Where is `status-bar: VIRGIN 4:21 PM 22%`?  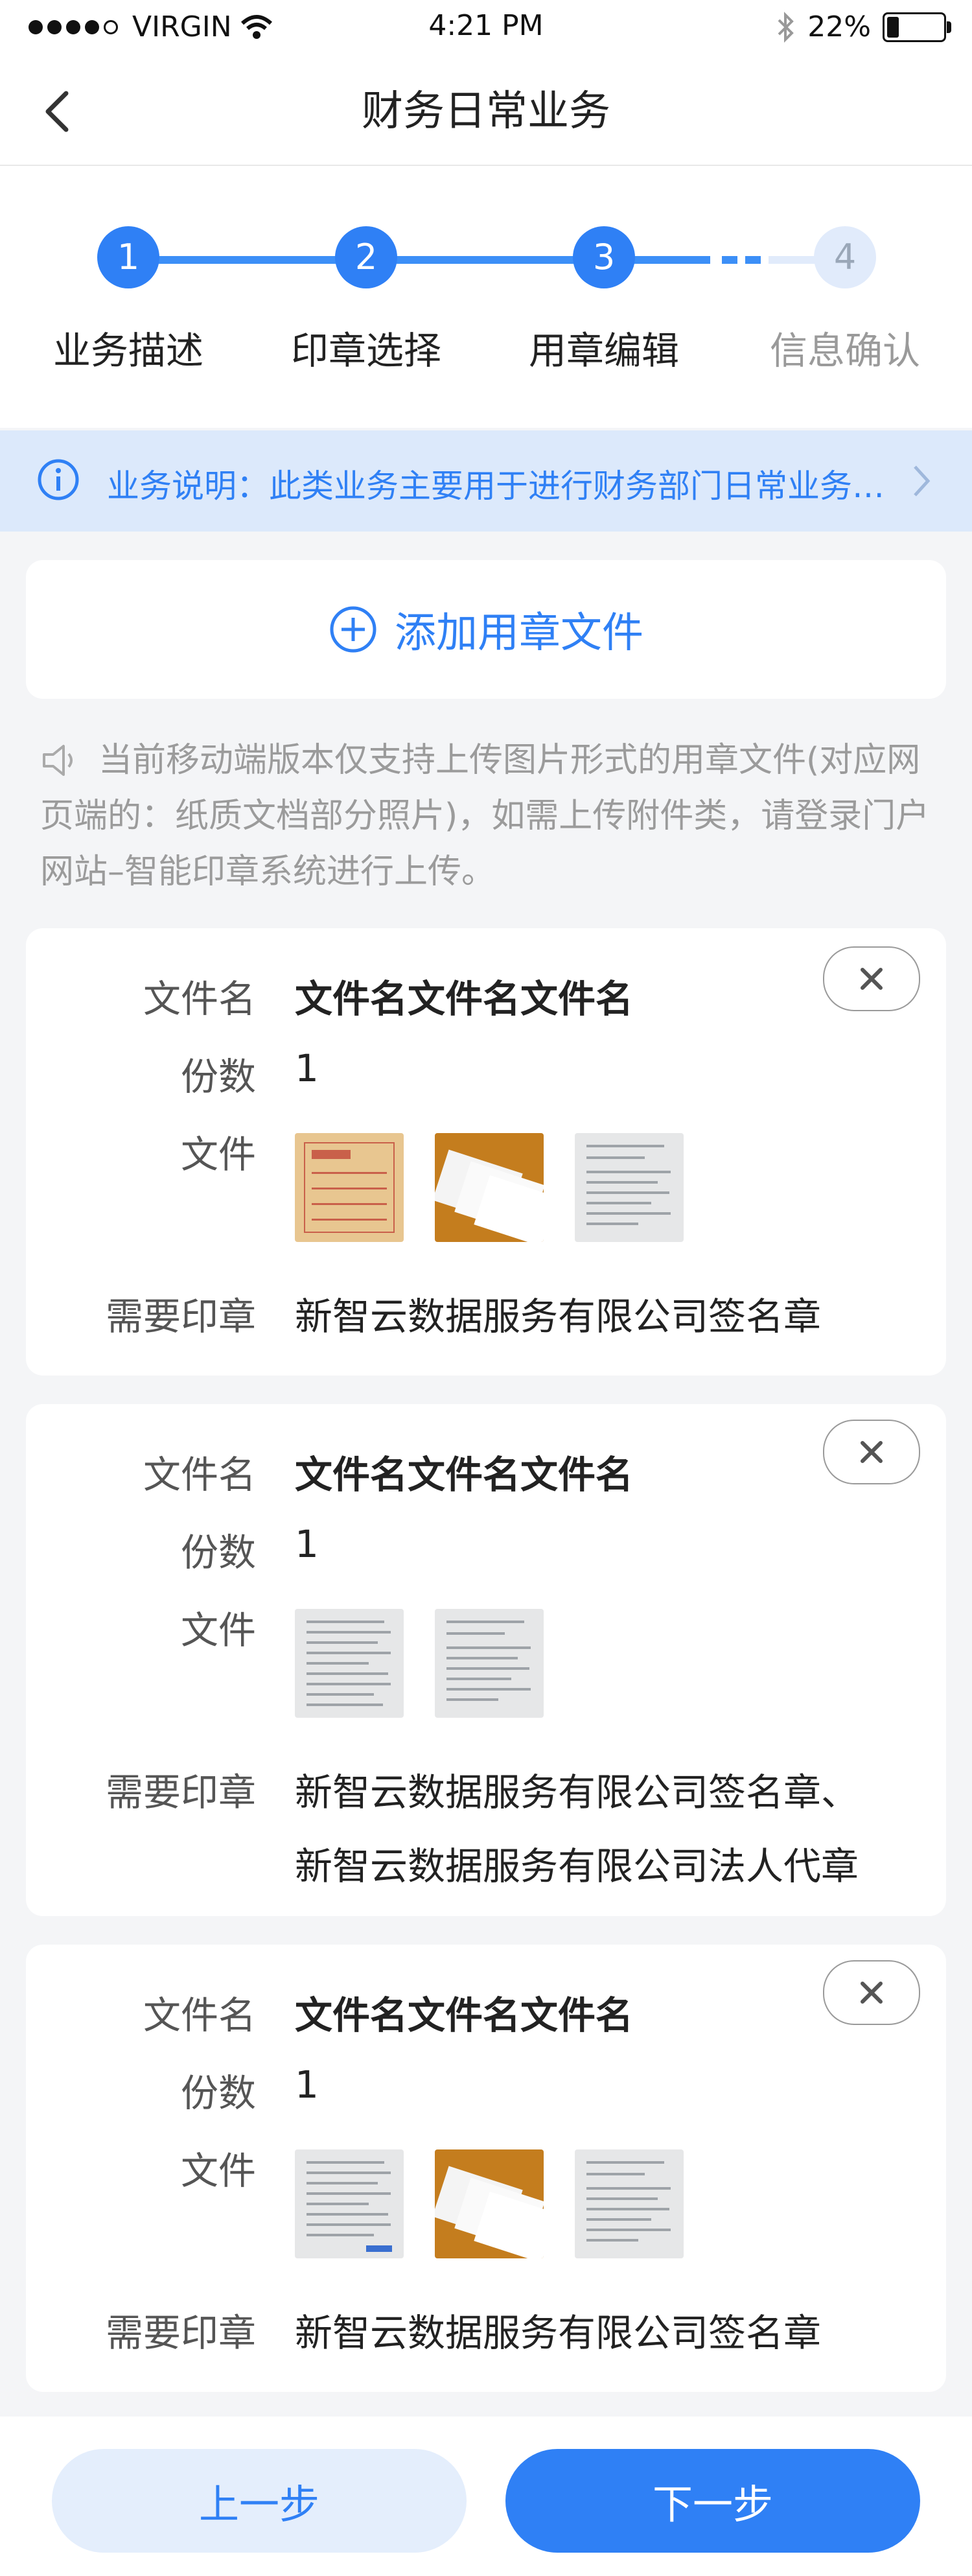 status-bar: VIRGIN 4:21 PM 22% is located at coordinates (486, 29).